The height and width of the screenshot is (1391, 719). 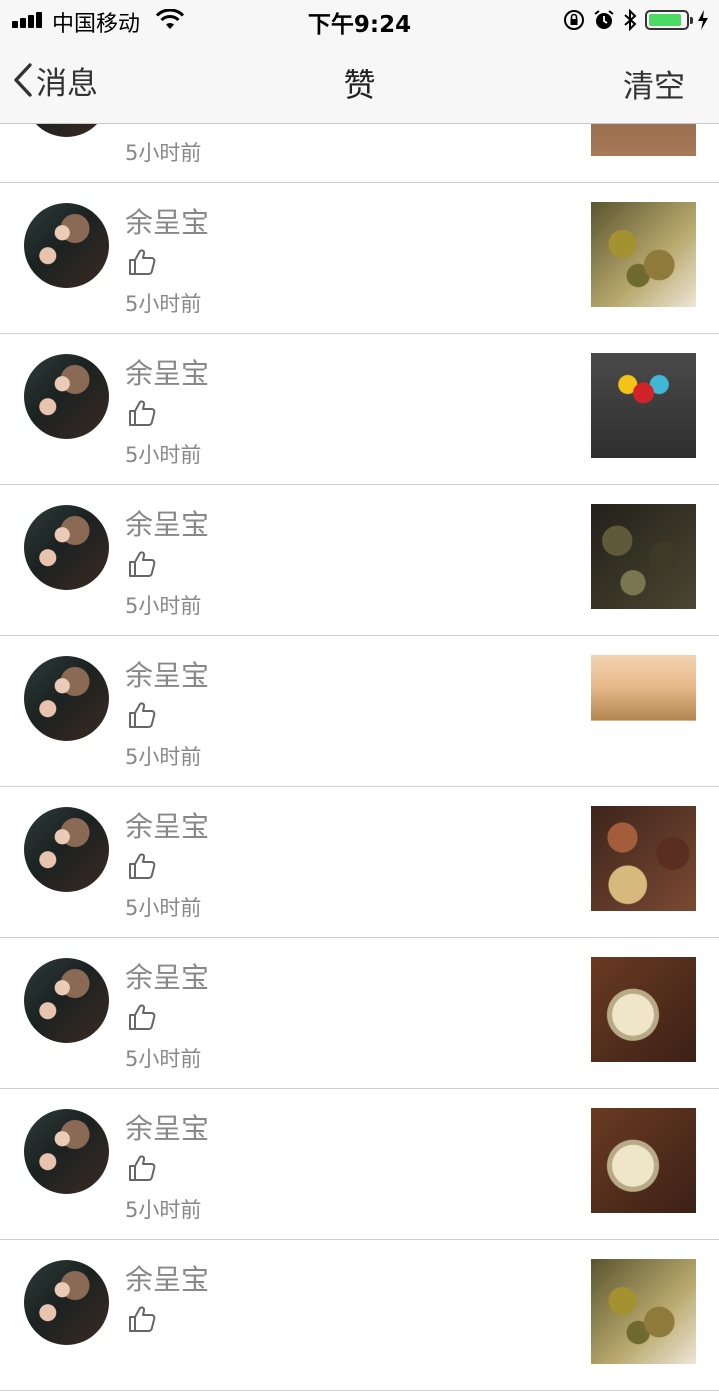 What do you see at coordinates (643, 405) in the screenshot?
I see `app-screenshot` at bounding box center [643, 405].